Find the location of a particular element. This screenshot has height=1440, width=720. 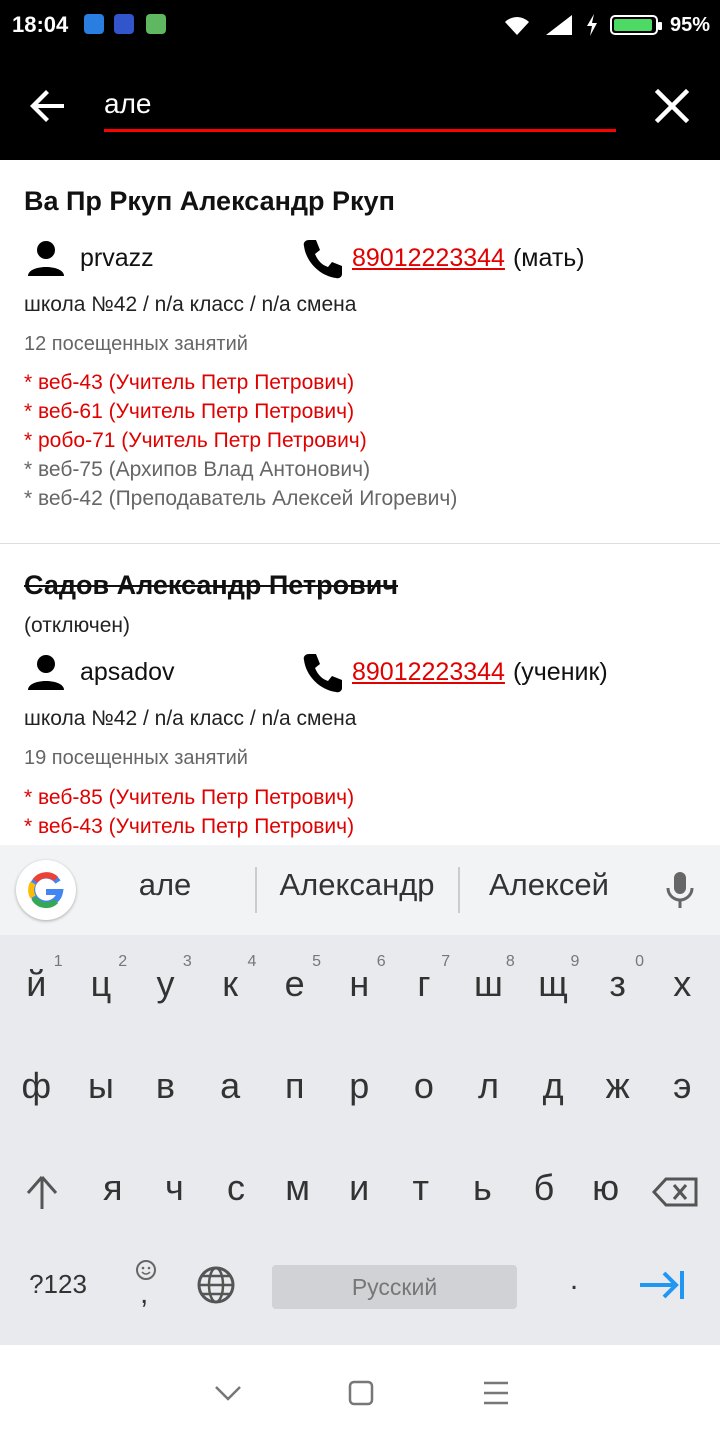

key-ы: ы is located at coordinates (101, 1086).